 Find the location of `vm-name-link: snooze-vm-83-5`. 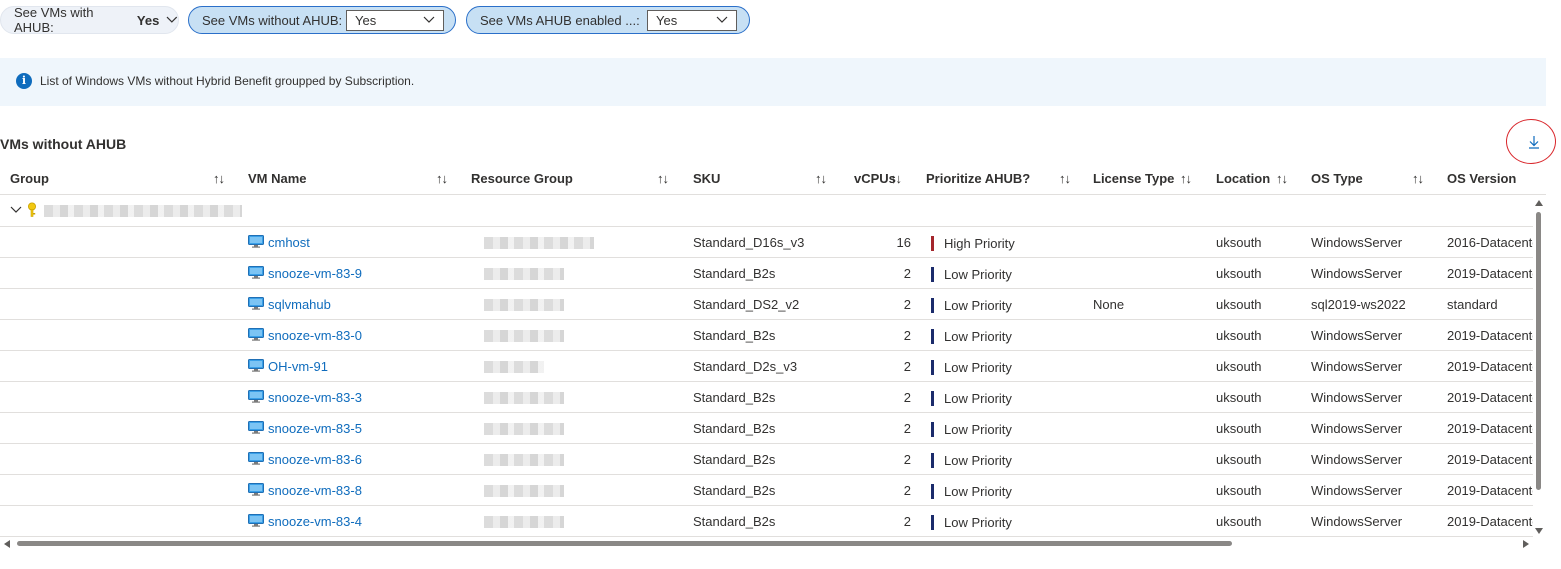

vm-name-link: snooze-vm-83-5 is located at coordinates (315, 428).